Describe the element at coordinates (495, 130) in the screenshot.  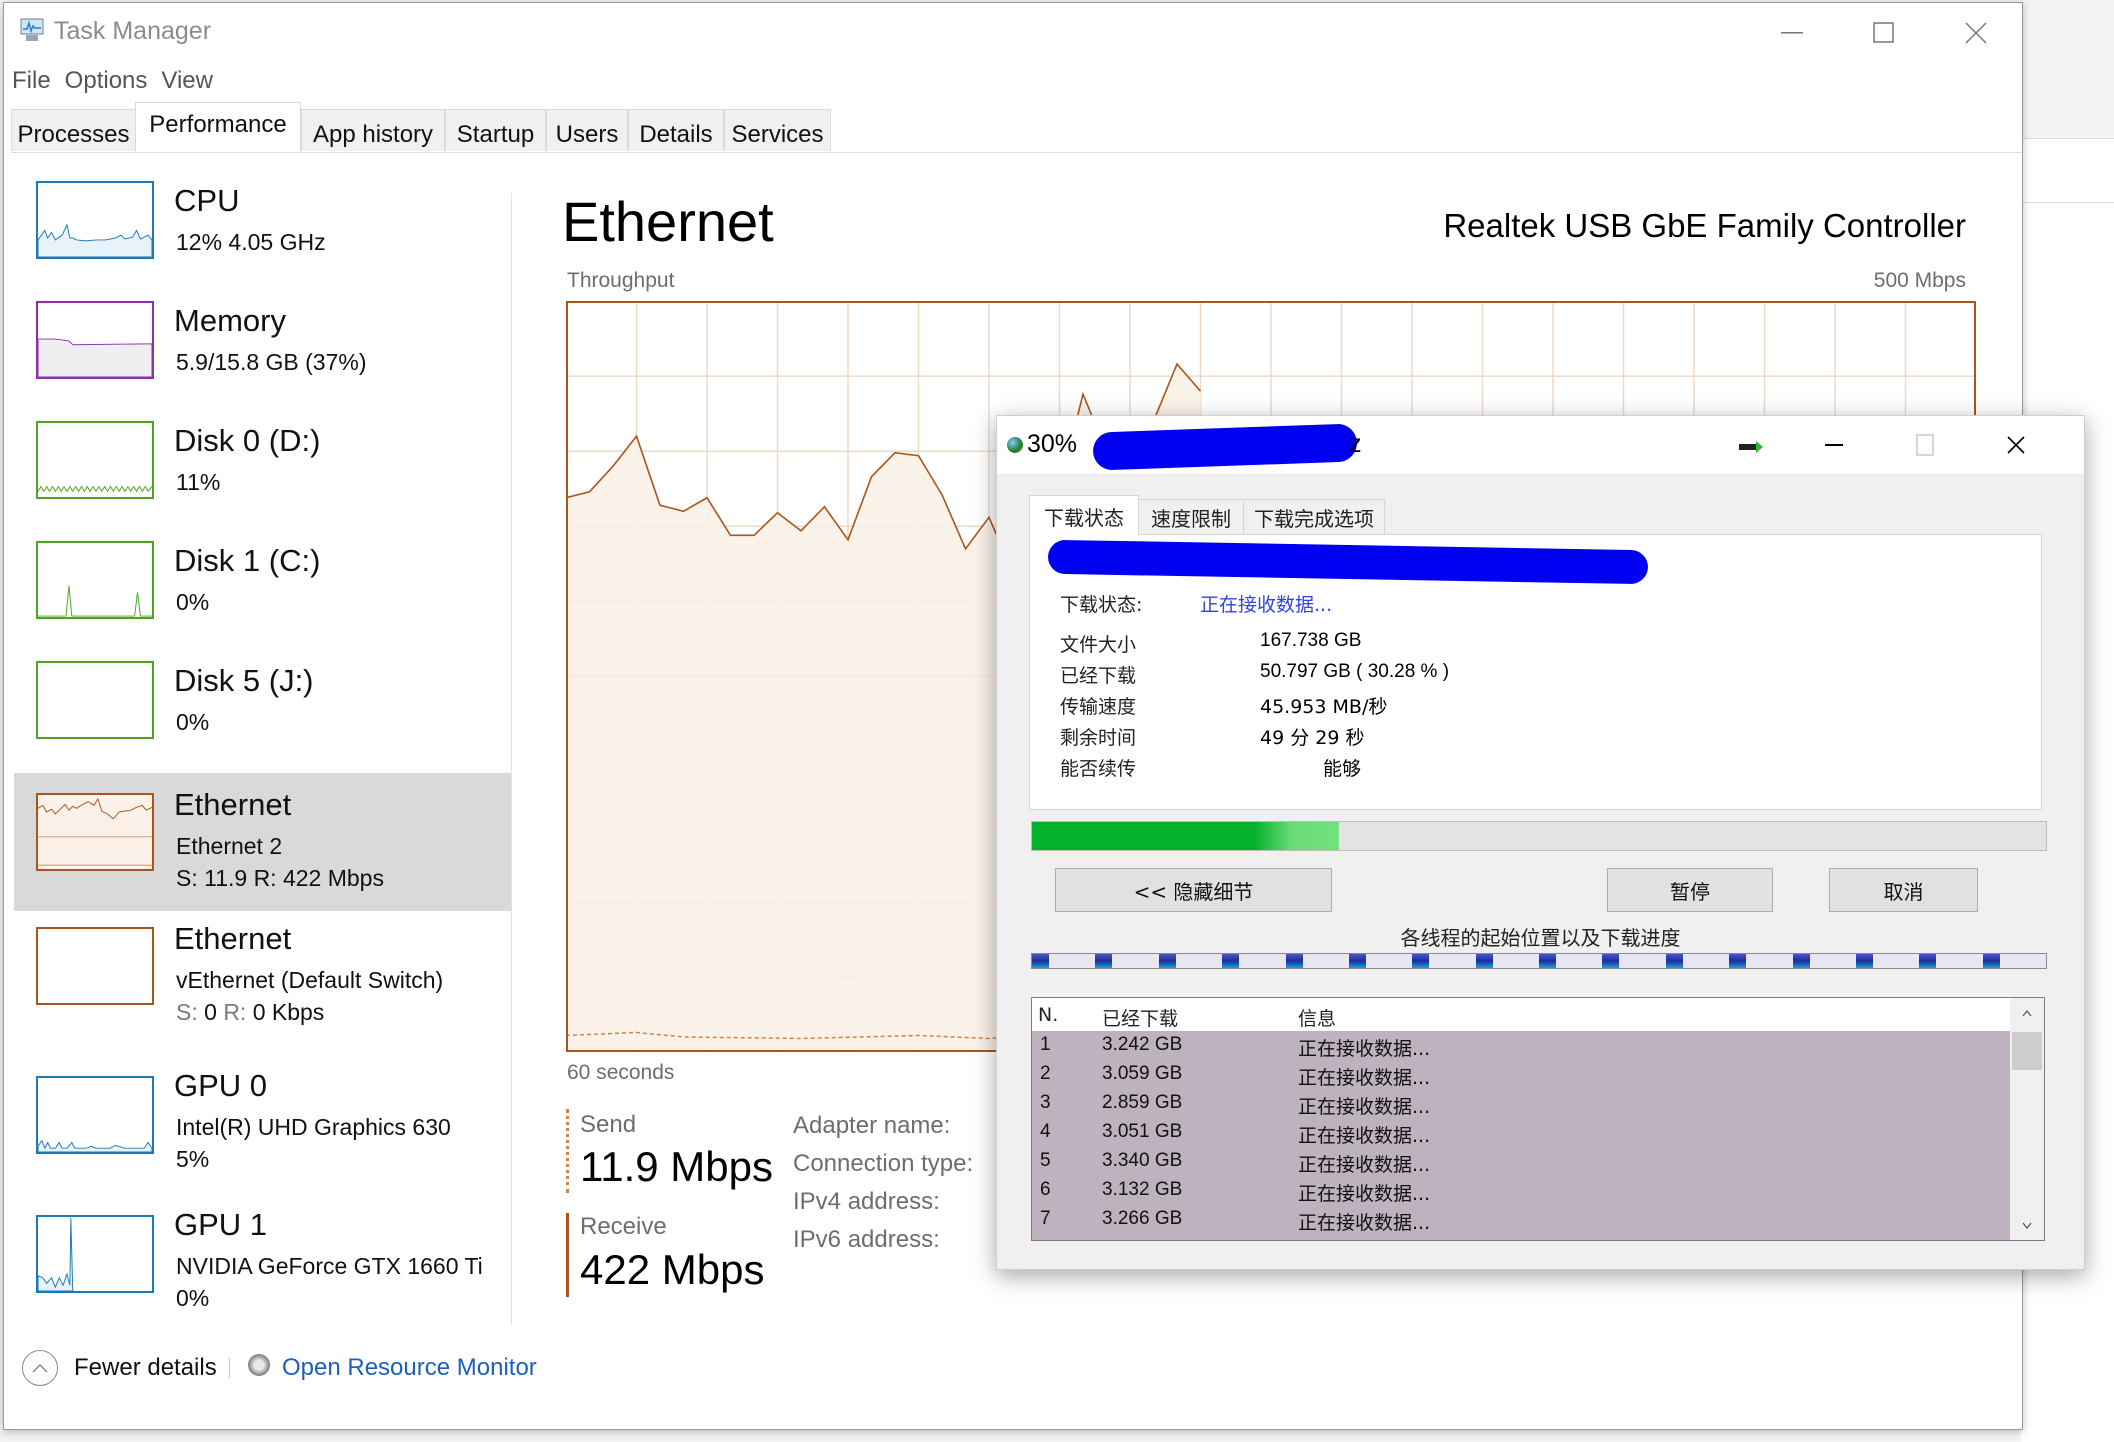
I see `tab-startup: Startup` at that location.